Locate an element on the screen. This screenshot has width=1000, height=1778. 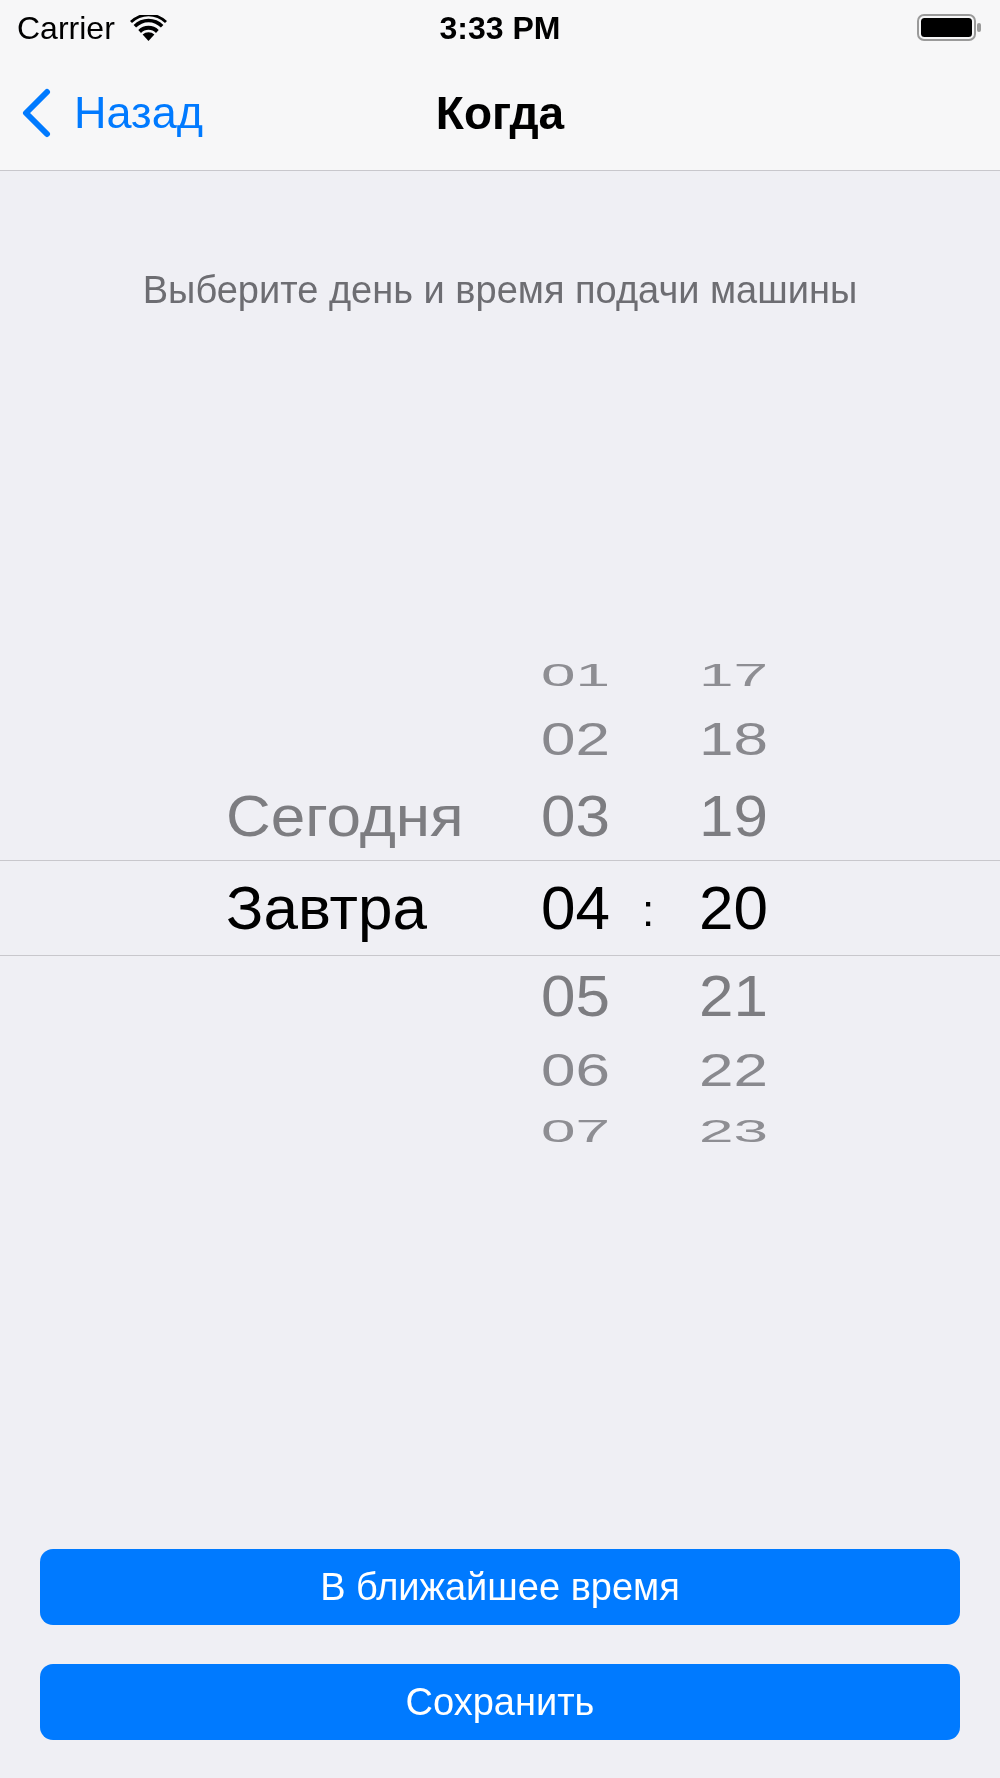
action-button: Сохранить is located at coordinates (500, 1702).